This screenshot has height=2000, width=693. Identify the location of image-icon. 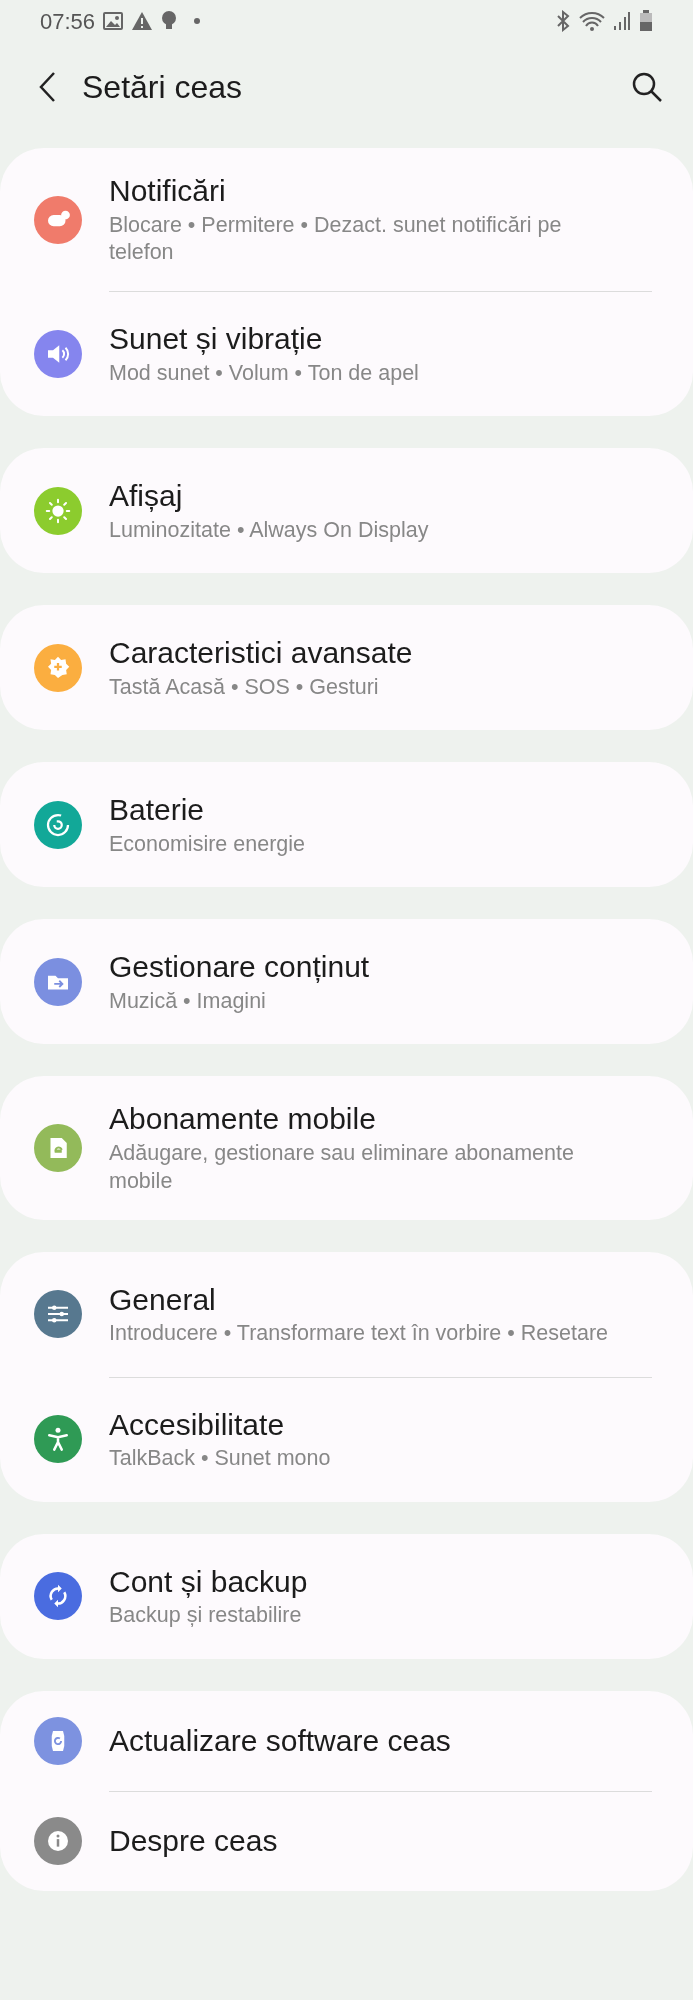
(113, 21).